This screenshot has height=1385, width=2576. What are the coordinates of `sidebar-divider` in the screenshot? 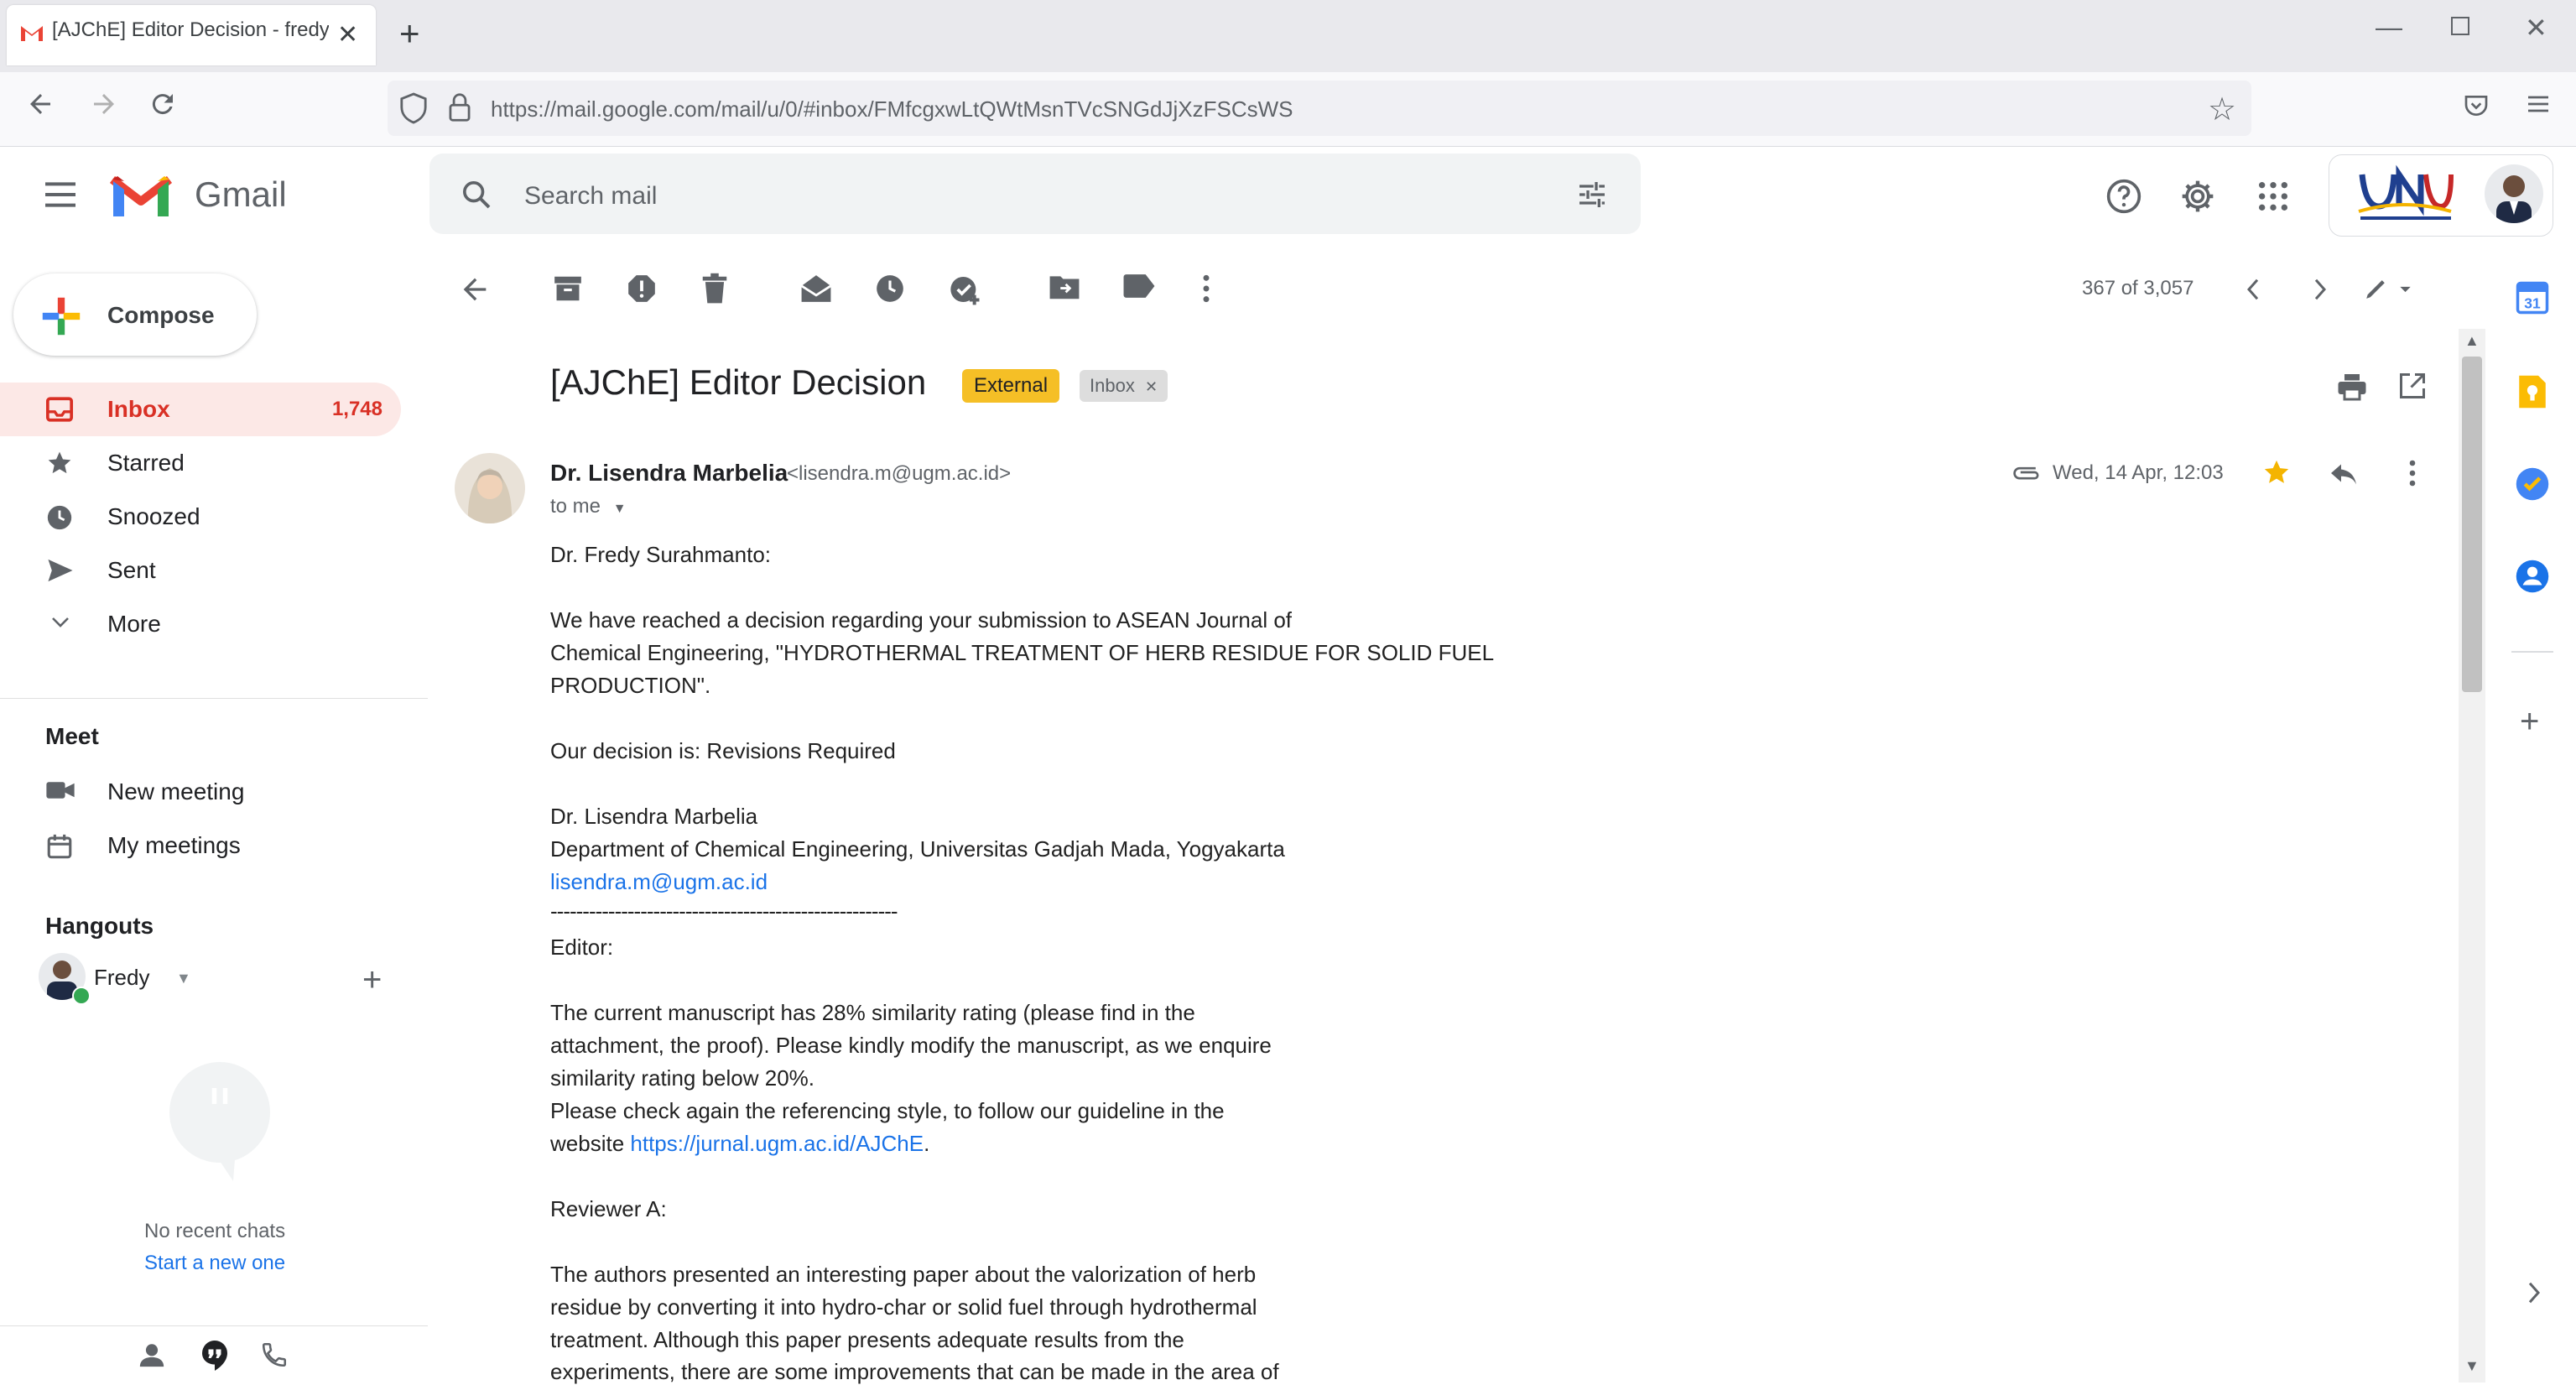 It's located at (214, 699).